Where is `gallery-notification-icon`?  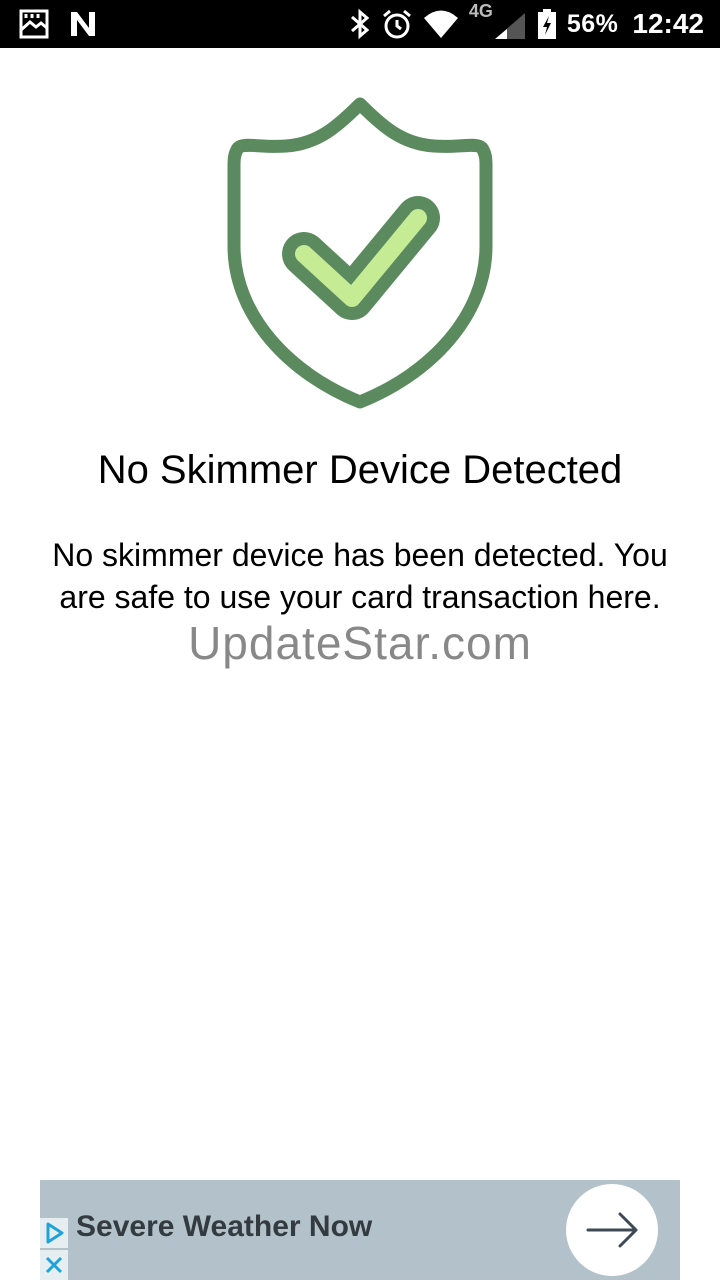
gallery-notification-icon is located at coordinates (34, 24).